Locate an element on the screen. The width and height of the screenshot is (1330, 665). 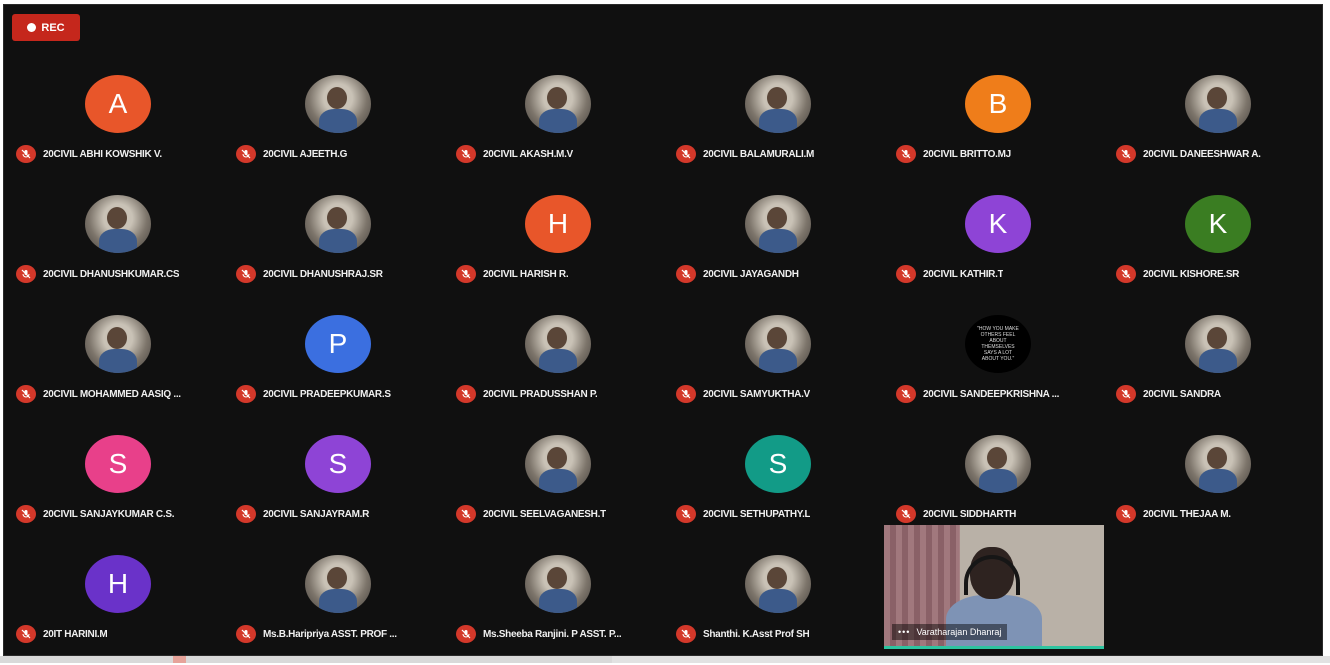
participant-nameplate: 20CIVIL KATHIR.T is located at coordinates (1002, 274).